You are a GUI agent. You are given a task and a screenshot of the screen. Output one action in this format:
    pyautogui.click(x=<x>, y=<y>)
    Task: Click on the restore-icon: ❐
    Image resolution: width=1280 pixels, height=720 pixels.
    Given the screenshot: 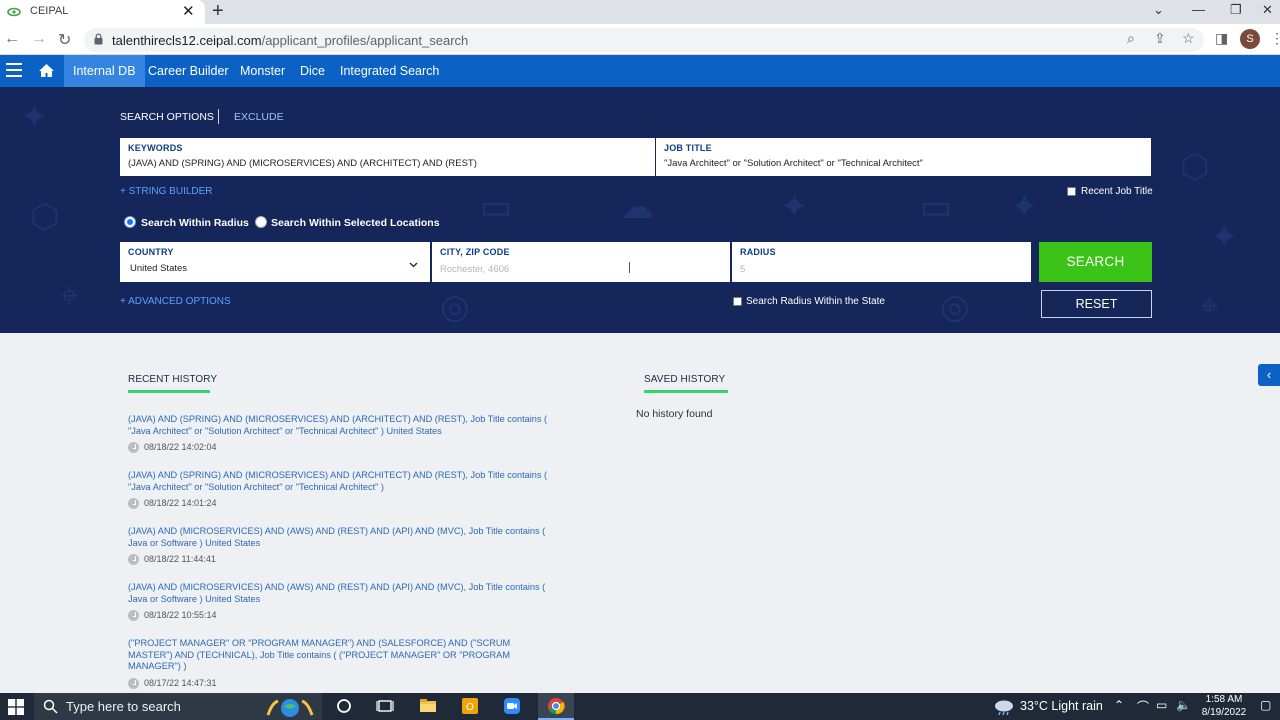 What is the action you would take?
    pyautogui.click(x=1236, y=10)
    